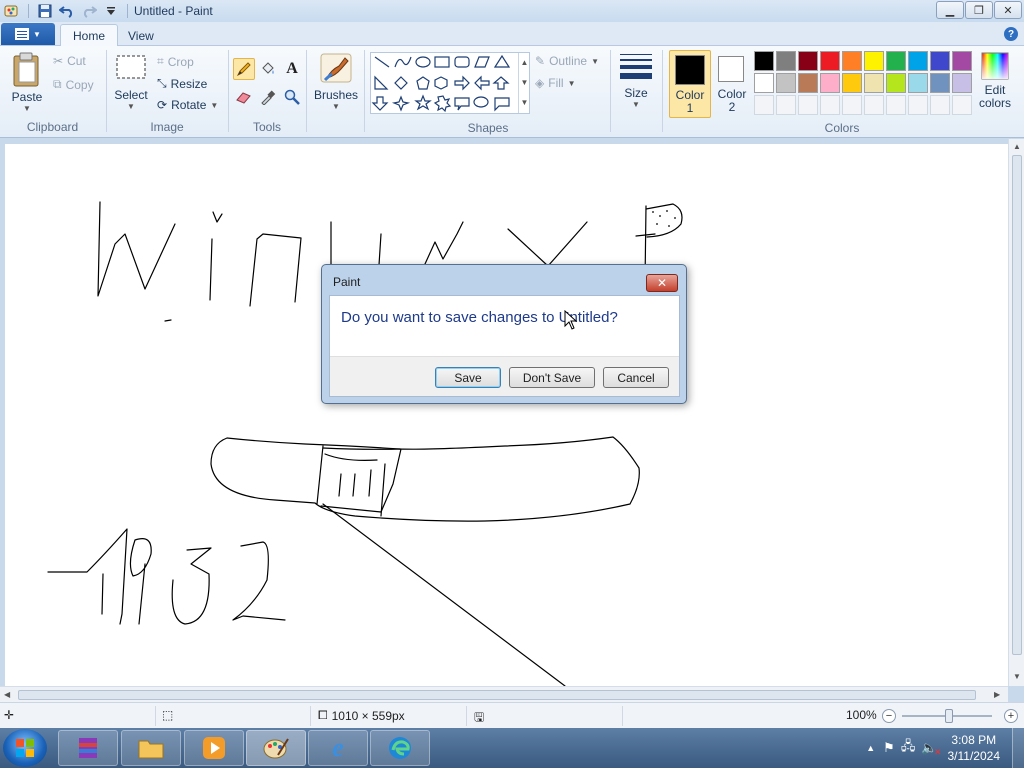 The width and height of the screenshot is (1024, 768). What do you see at coordinates (468, 377) in the screenshot?
I see `save-button: Save` at bounding box center [468, 377].